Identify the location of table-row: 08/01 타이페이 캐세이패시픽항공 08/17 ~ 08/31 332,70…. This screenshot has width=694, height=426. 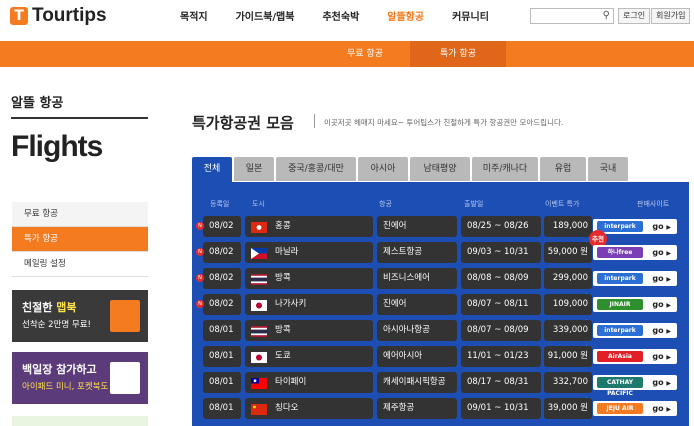
(443, 390).